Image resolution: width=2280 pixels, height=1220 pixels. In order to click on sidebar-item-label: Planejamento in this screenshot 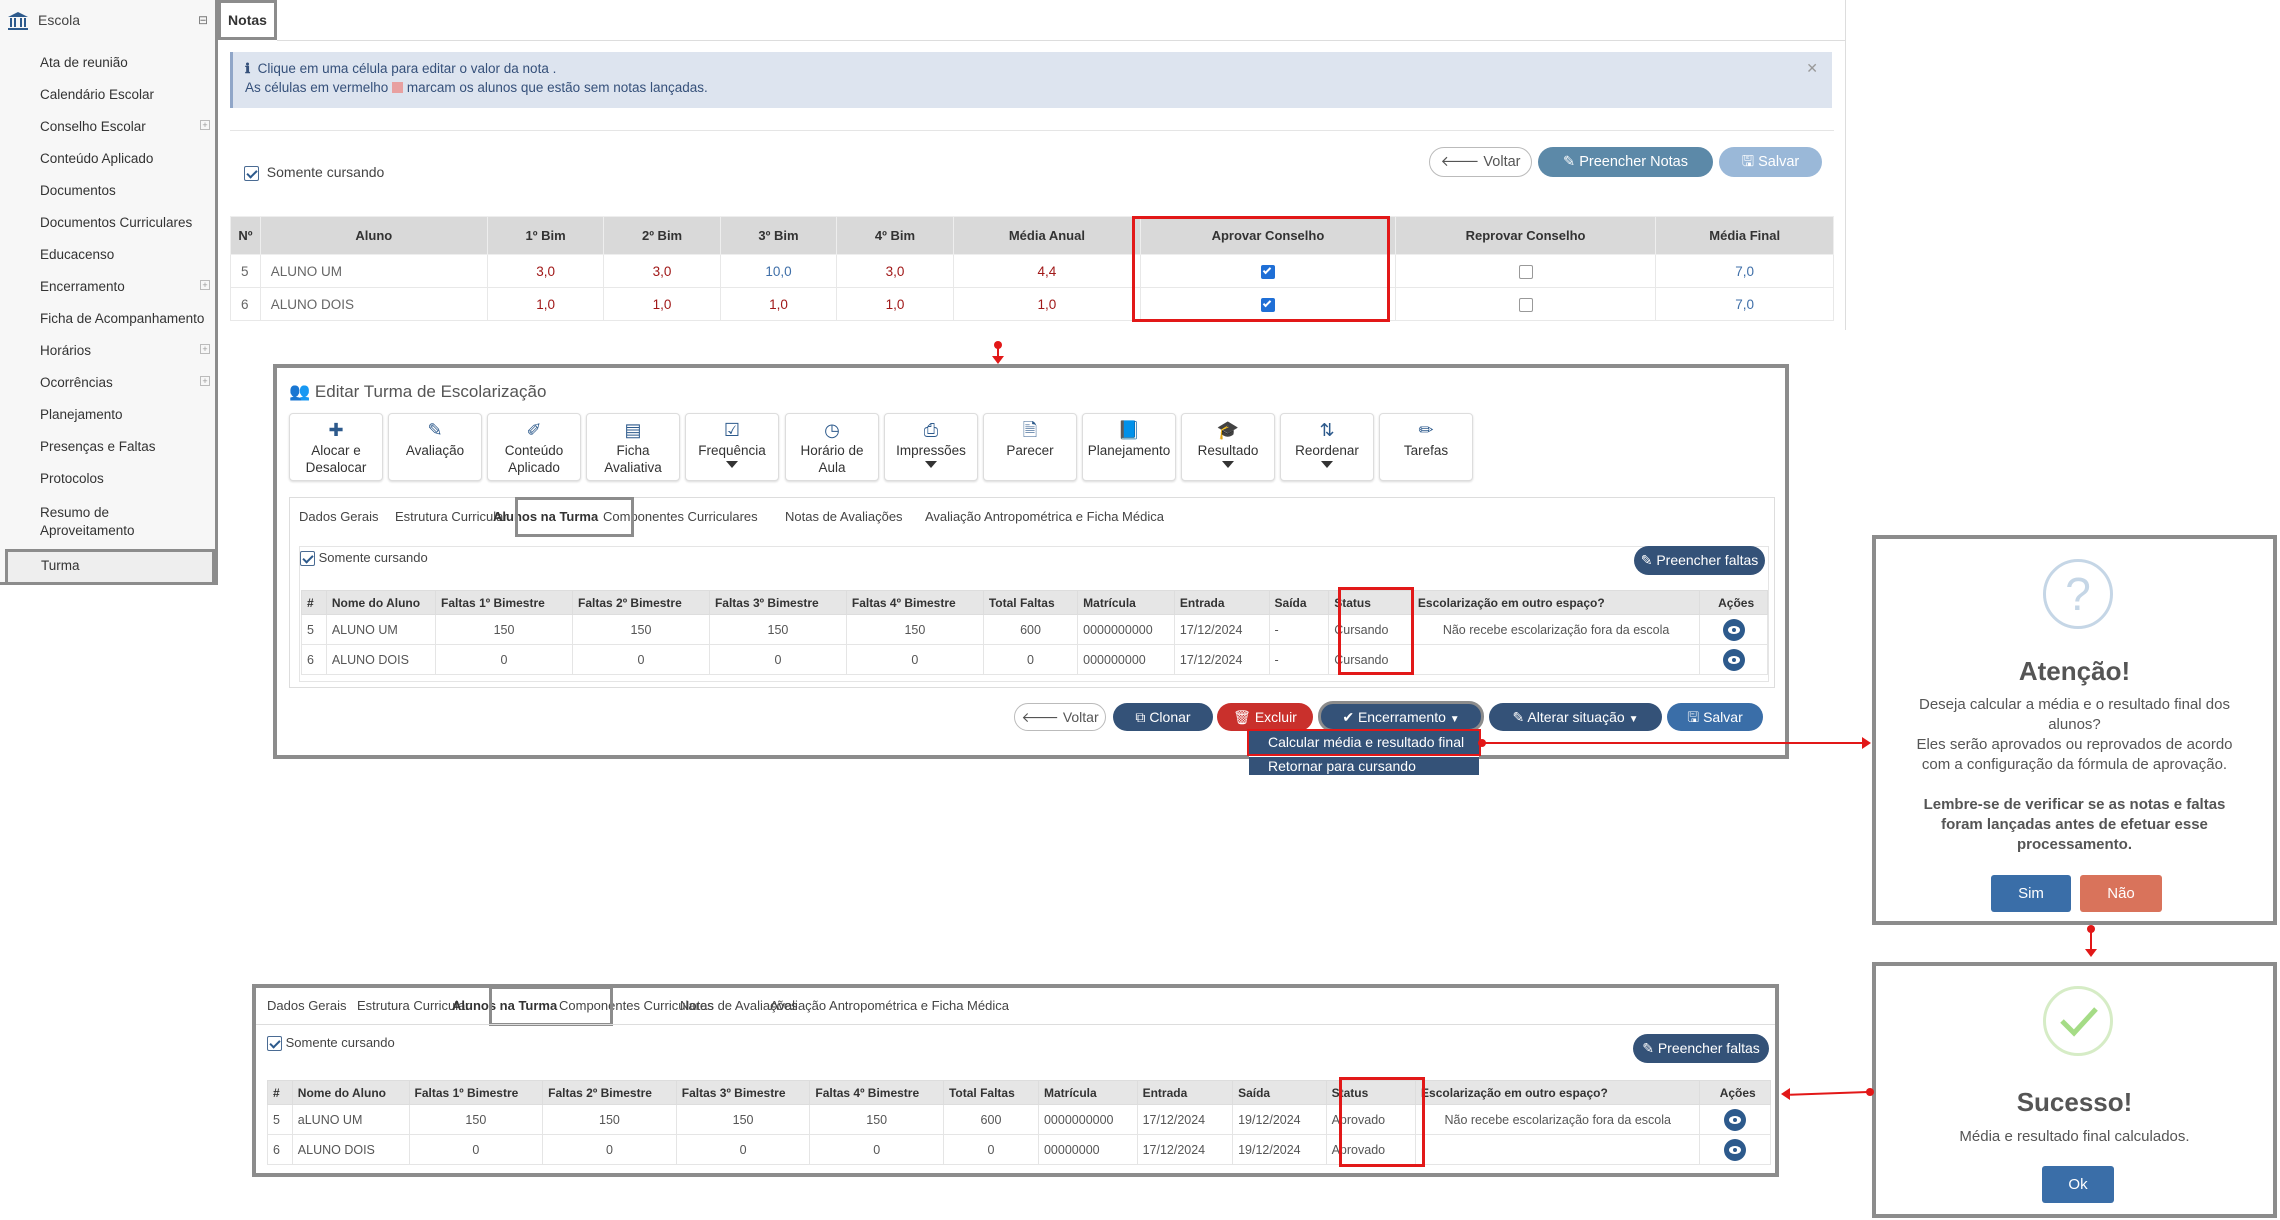, I will do `click(81, 414)`.